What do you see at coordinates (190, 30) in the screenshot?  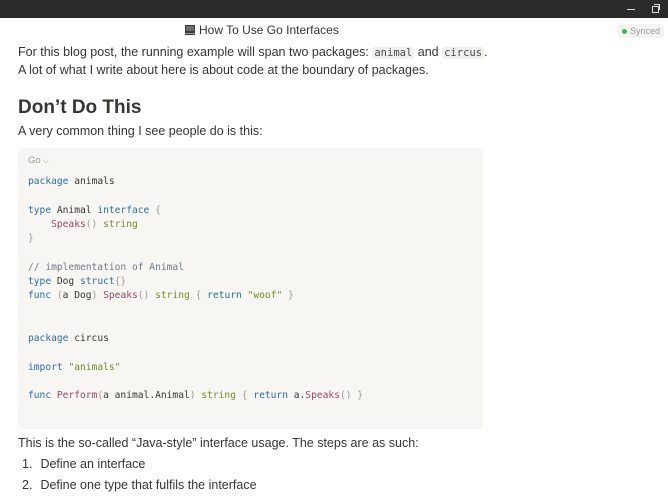 I see `page-icon` at bounding box center [190, 30].